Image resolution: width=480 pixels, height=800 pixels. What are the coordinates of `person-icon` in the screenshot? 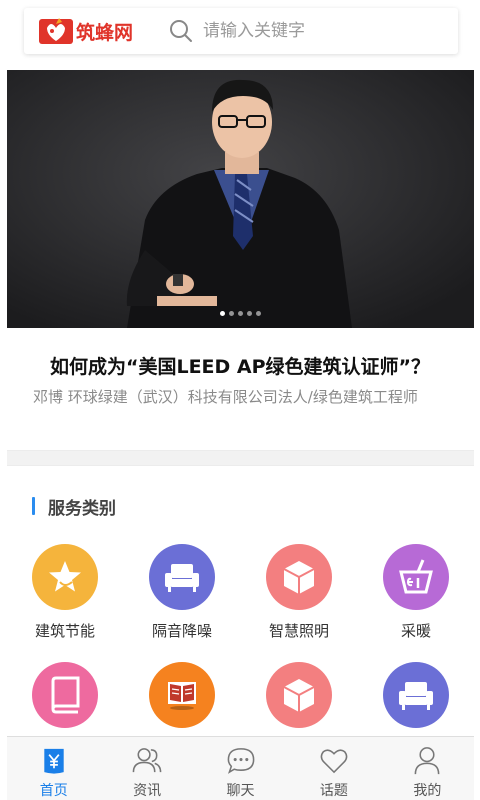 It's located at (427, 761).